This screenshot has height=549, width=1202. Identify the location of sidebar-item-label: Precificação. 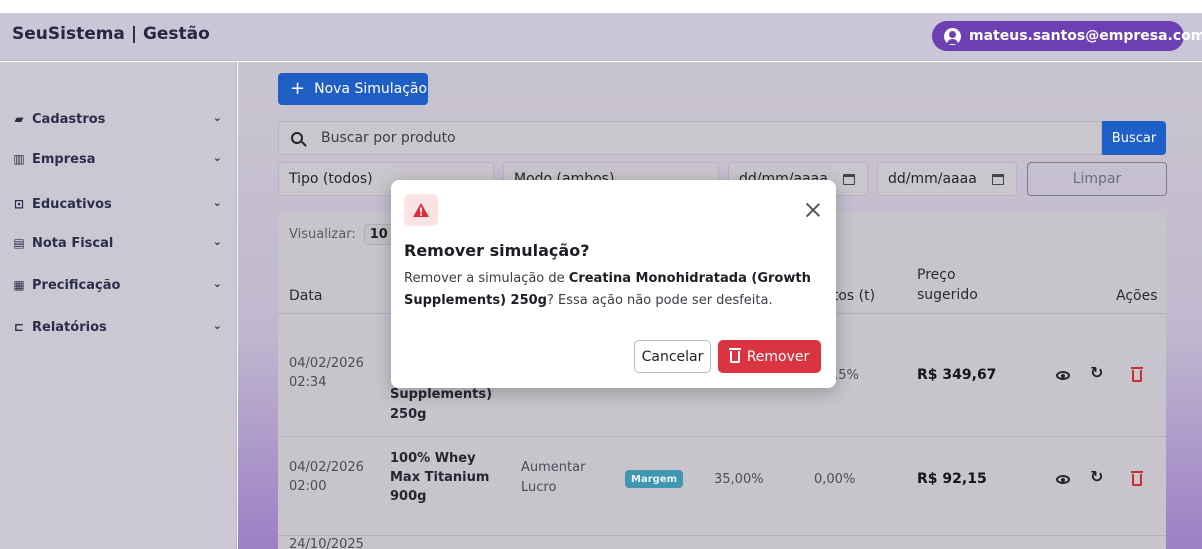
(76, 285).